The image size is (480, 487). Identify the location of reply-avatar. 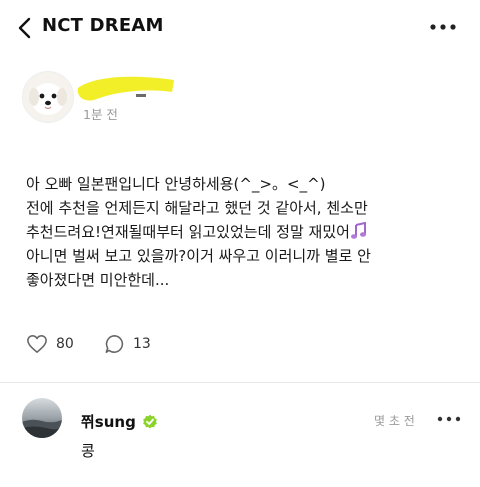
(42, 418).